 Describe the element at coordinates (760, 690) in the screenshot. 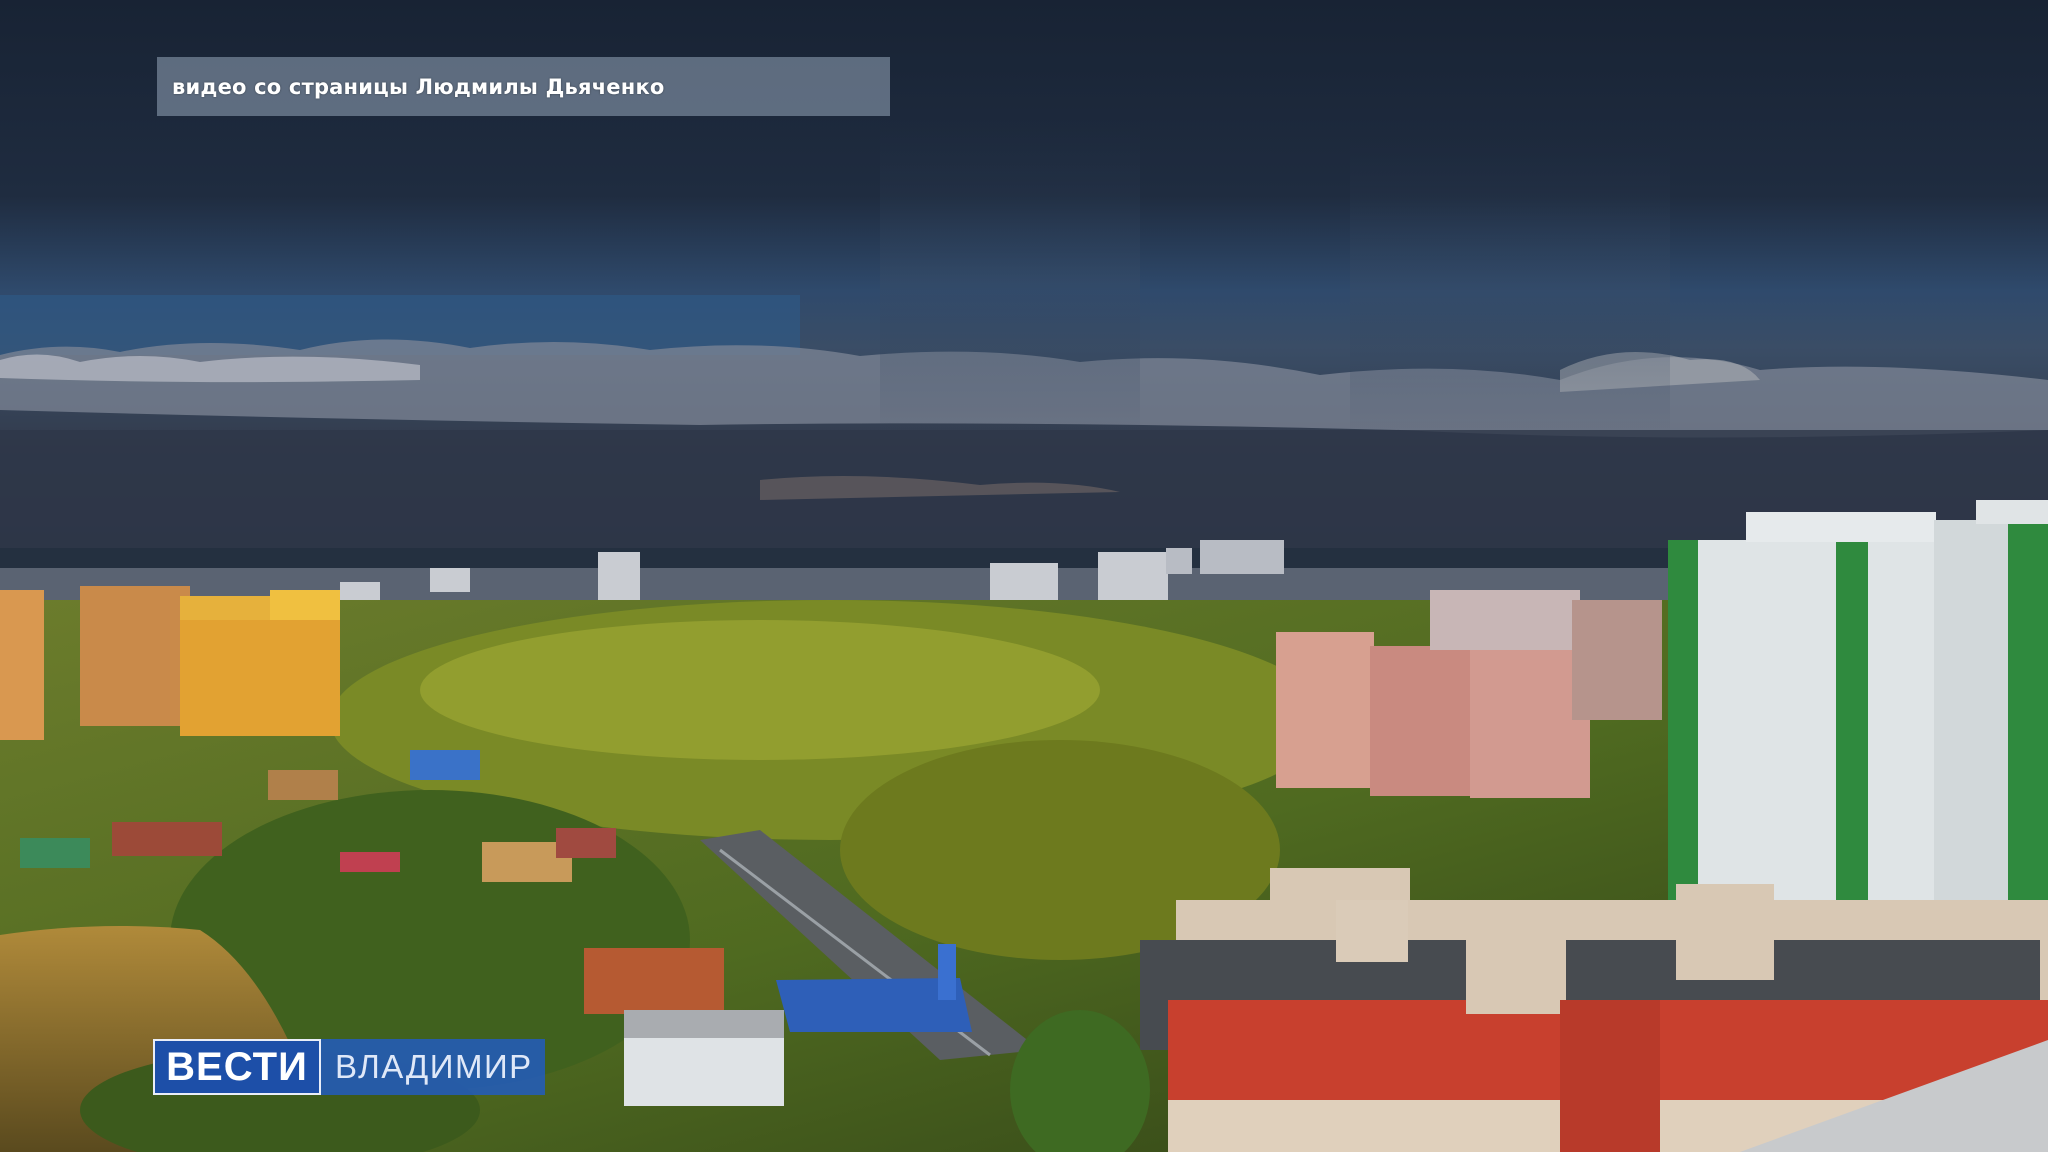

I see `forest-sunlit` at that location.